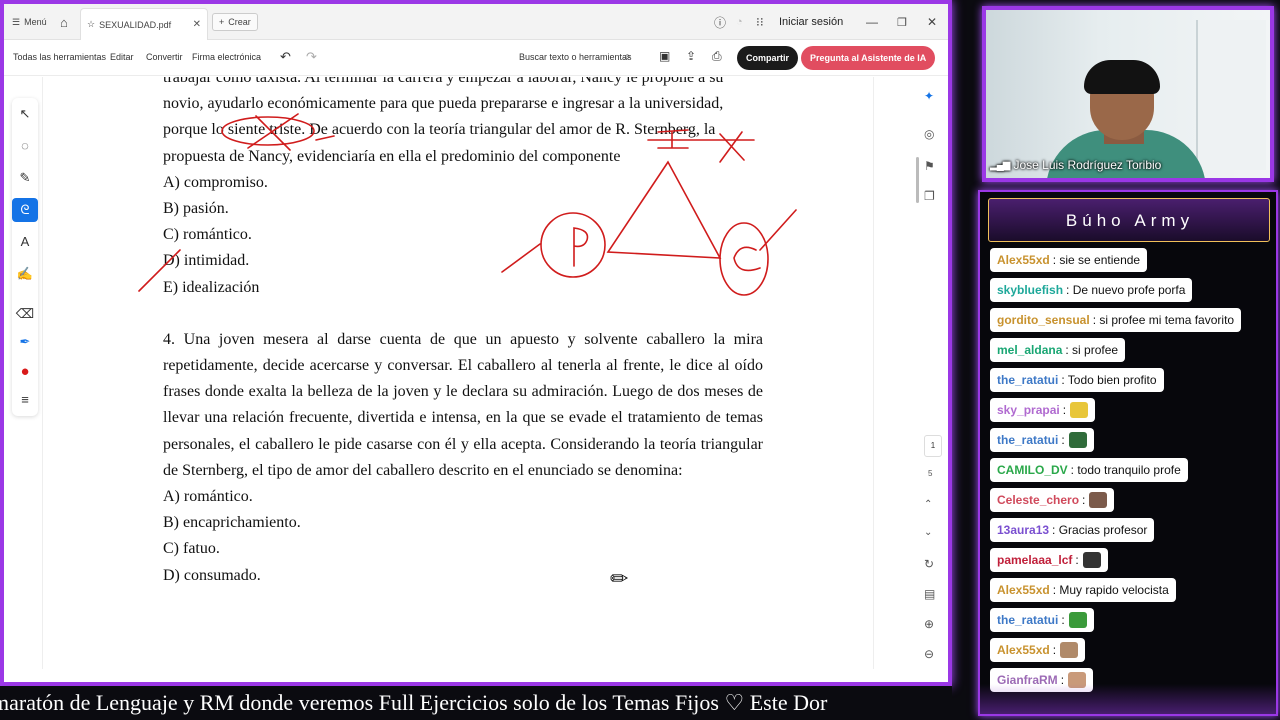  I want to click on chat-title: Búho Army, so click(1130, 220).